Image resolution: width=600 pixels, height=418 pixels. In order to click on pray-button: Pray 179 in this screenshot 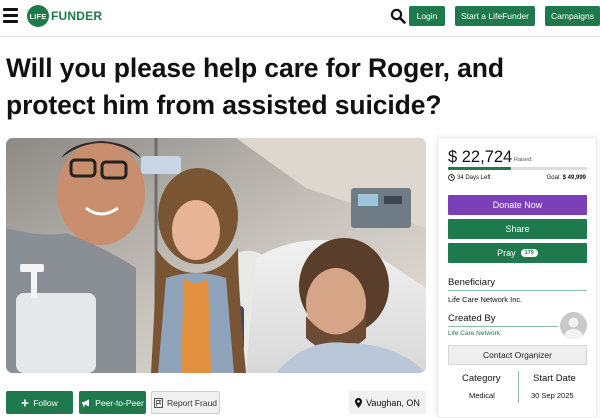, I will do `click(517, 253)`.